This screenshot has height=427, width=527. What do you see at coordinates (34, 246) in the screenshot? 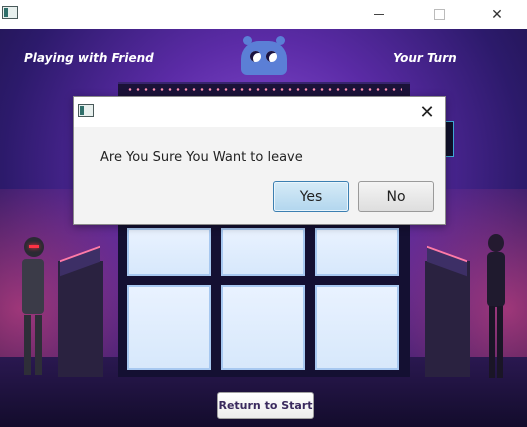
I see `robot-eye` at bounding box center [34, 246].